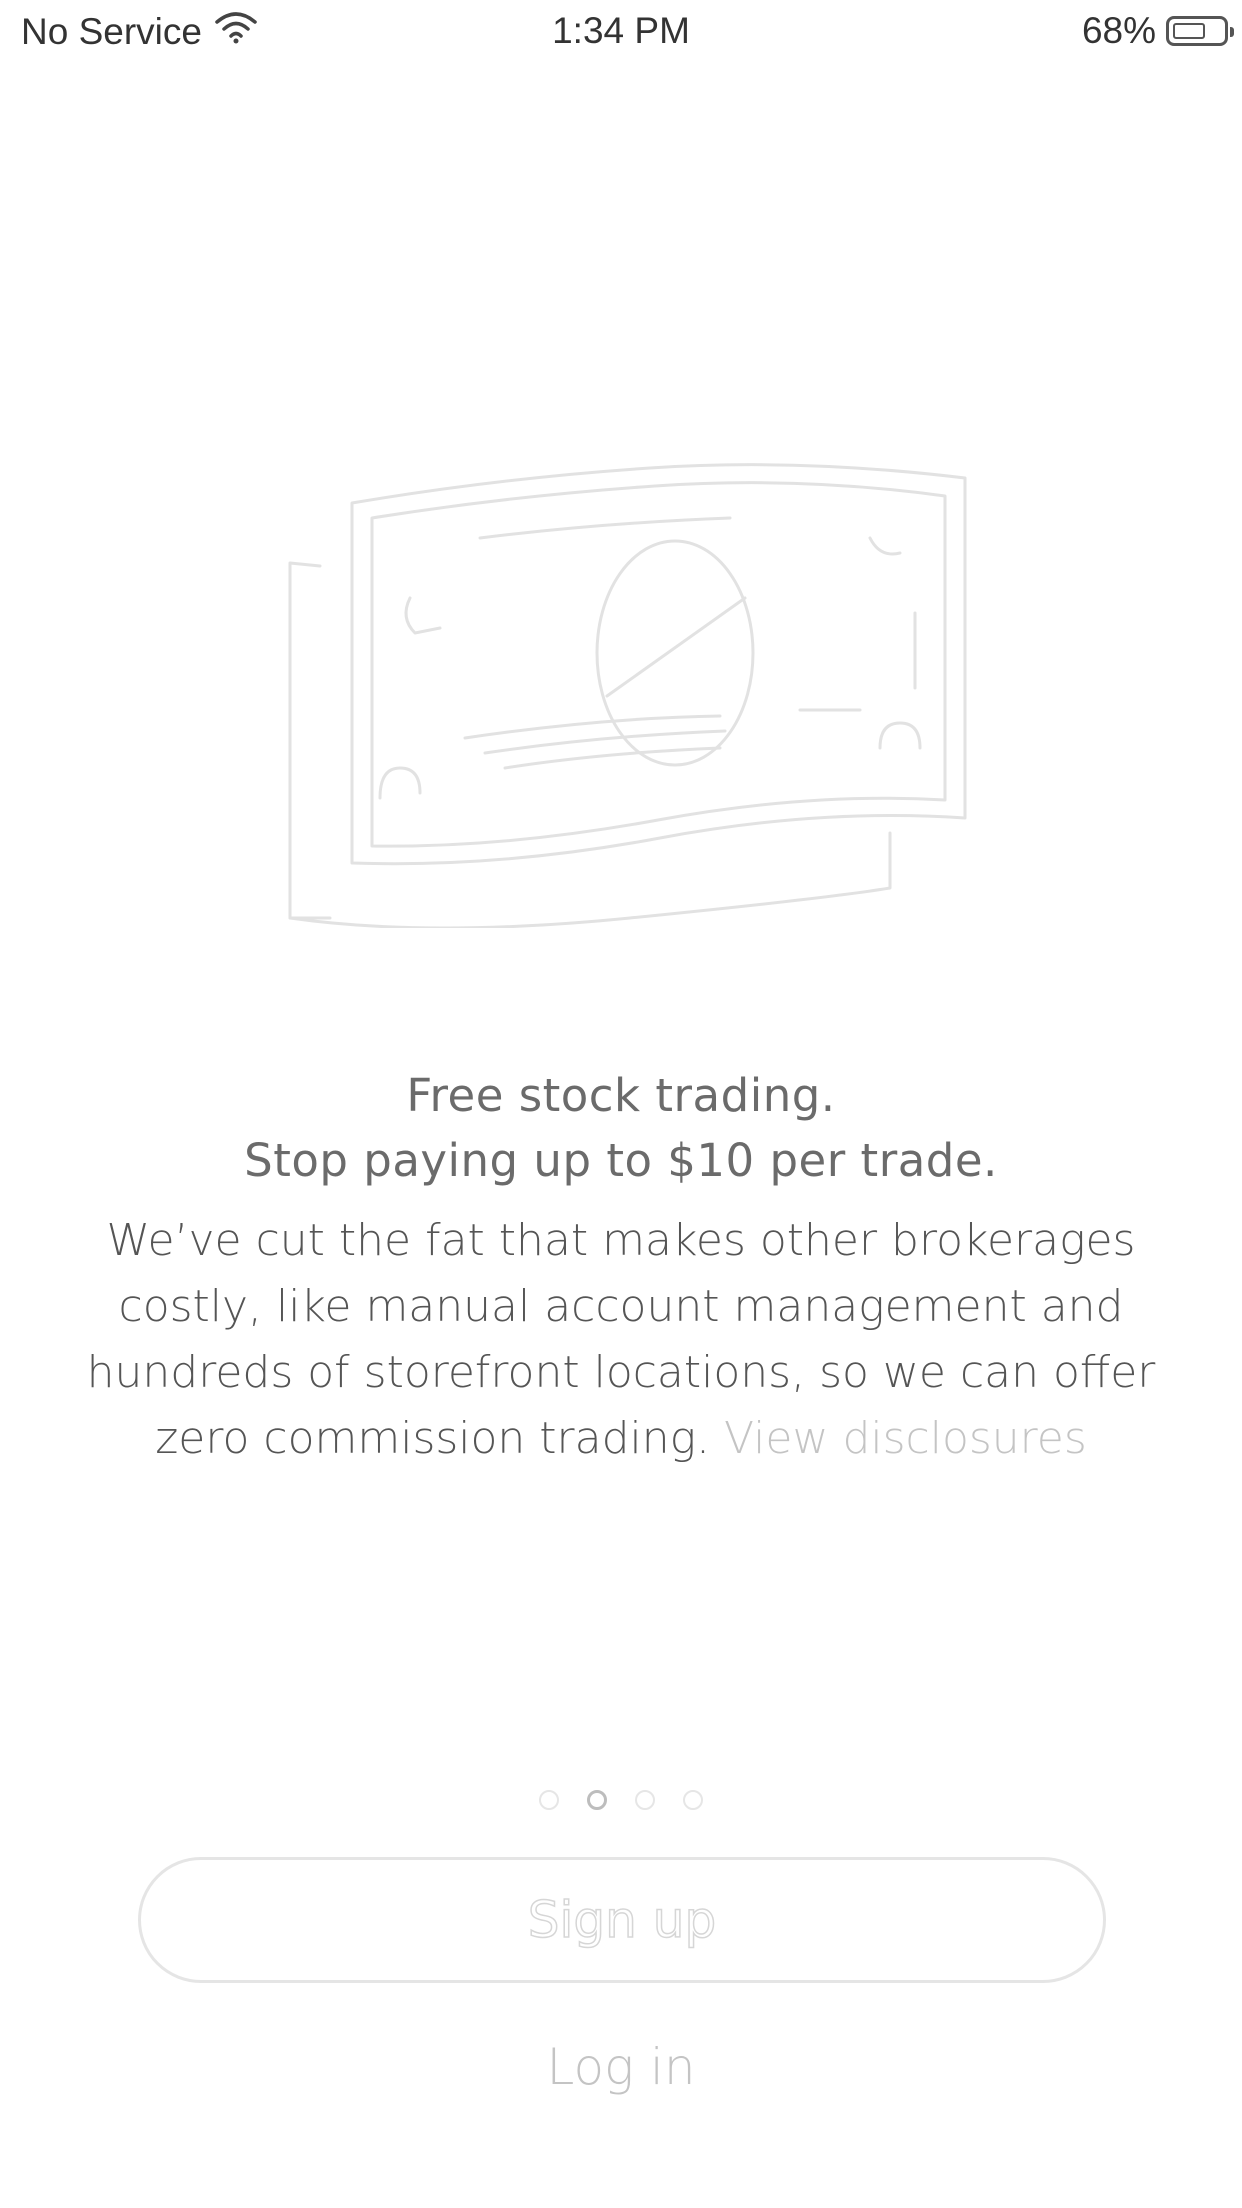  I want to click on dollar-bill-icon, so click(630, 689).